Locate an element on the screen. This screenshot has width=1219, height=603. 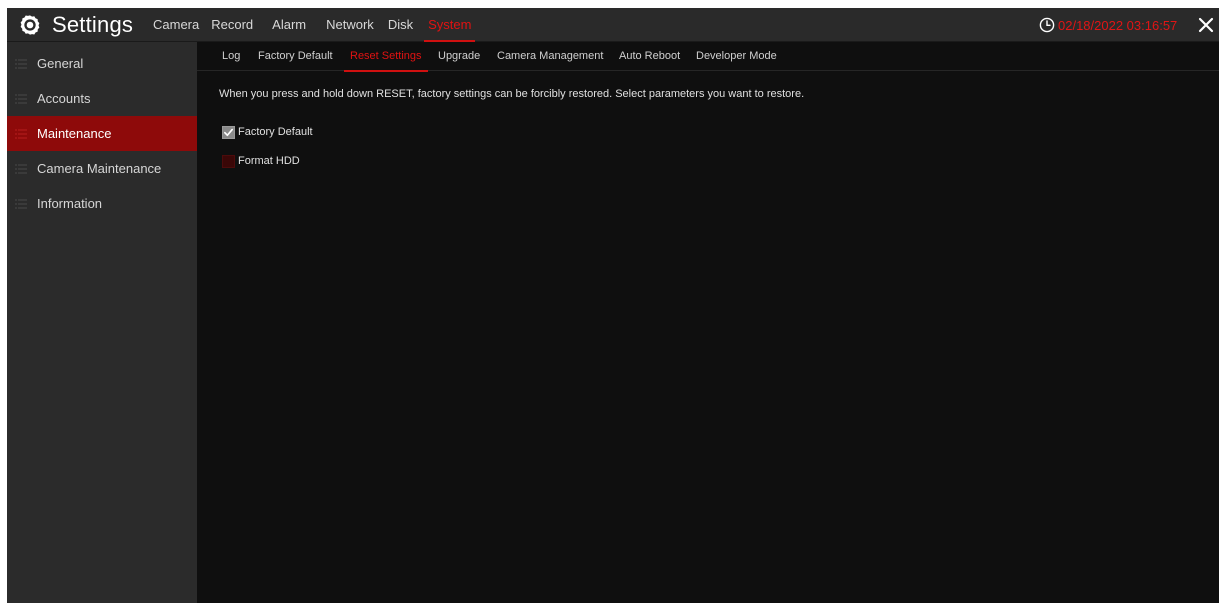
format-hdd-label: Format HDD is located at coordinates (269, 161).